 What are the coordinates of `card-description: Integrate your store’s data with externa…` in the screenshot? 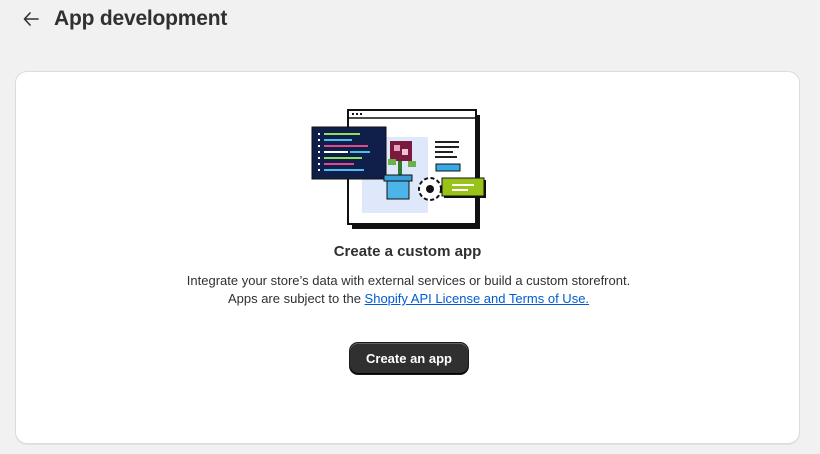 It's located at (408, 290).